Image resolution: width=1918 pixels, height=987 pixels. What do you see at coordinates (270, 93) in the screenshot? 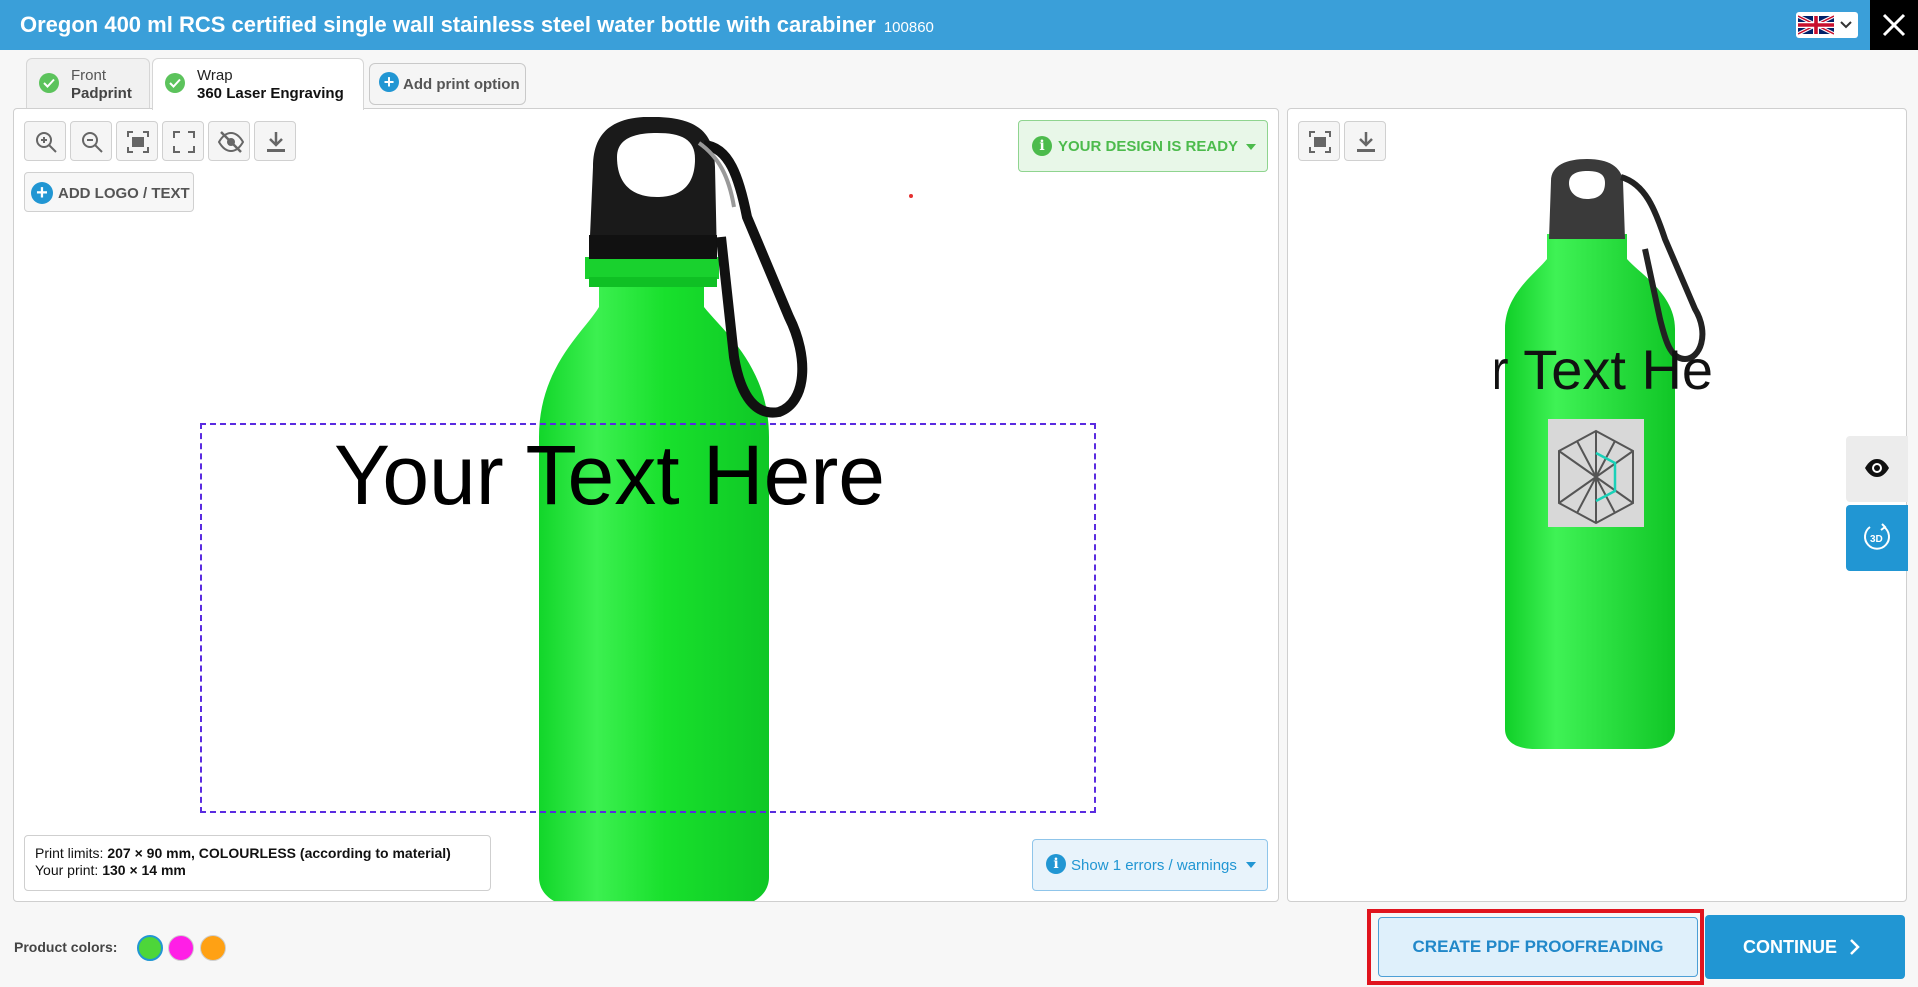
I see `tab-wrap-method: 360 Laser Engraving` at bounding box center [270, 93].